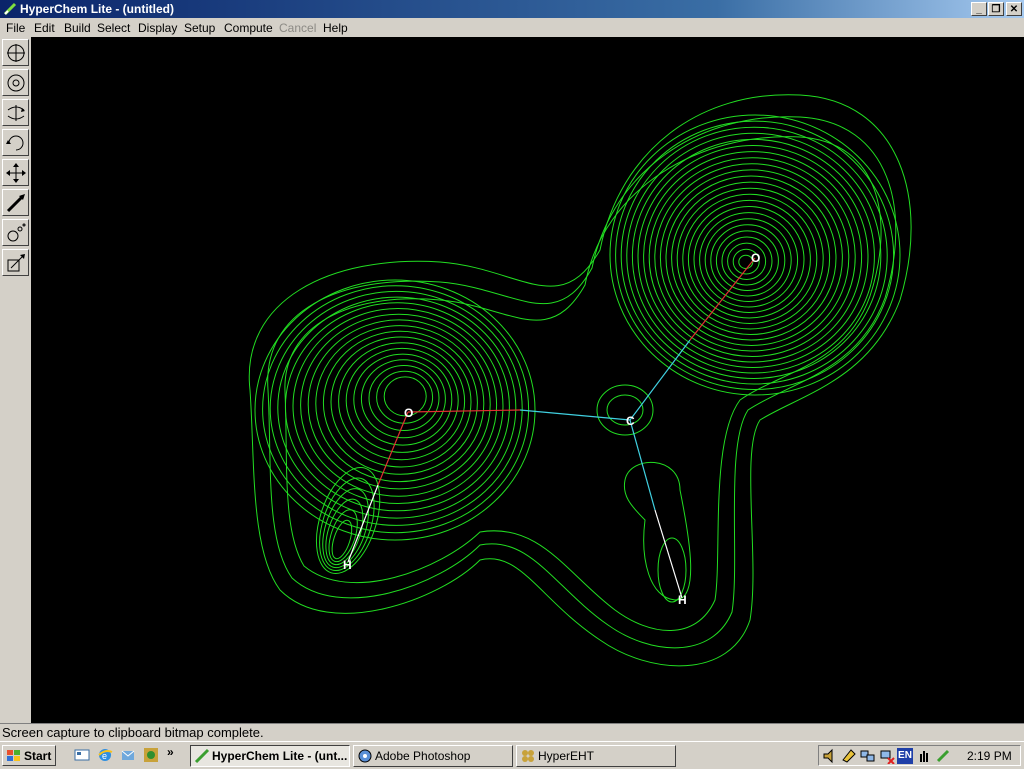 This screenshot has width=1024, height=769. Describe the element at coordinates (342, 539) in the screenshot. I see `hydrogen-left-contour` at that location.